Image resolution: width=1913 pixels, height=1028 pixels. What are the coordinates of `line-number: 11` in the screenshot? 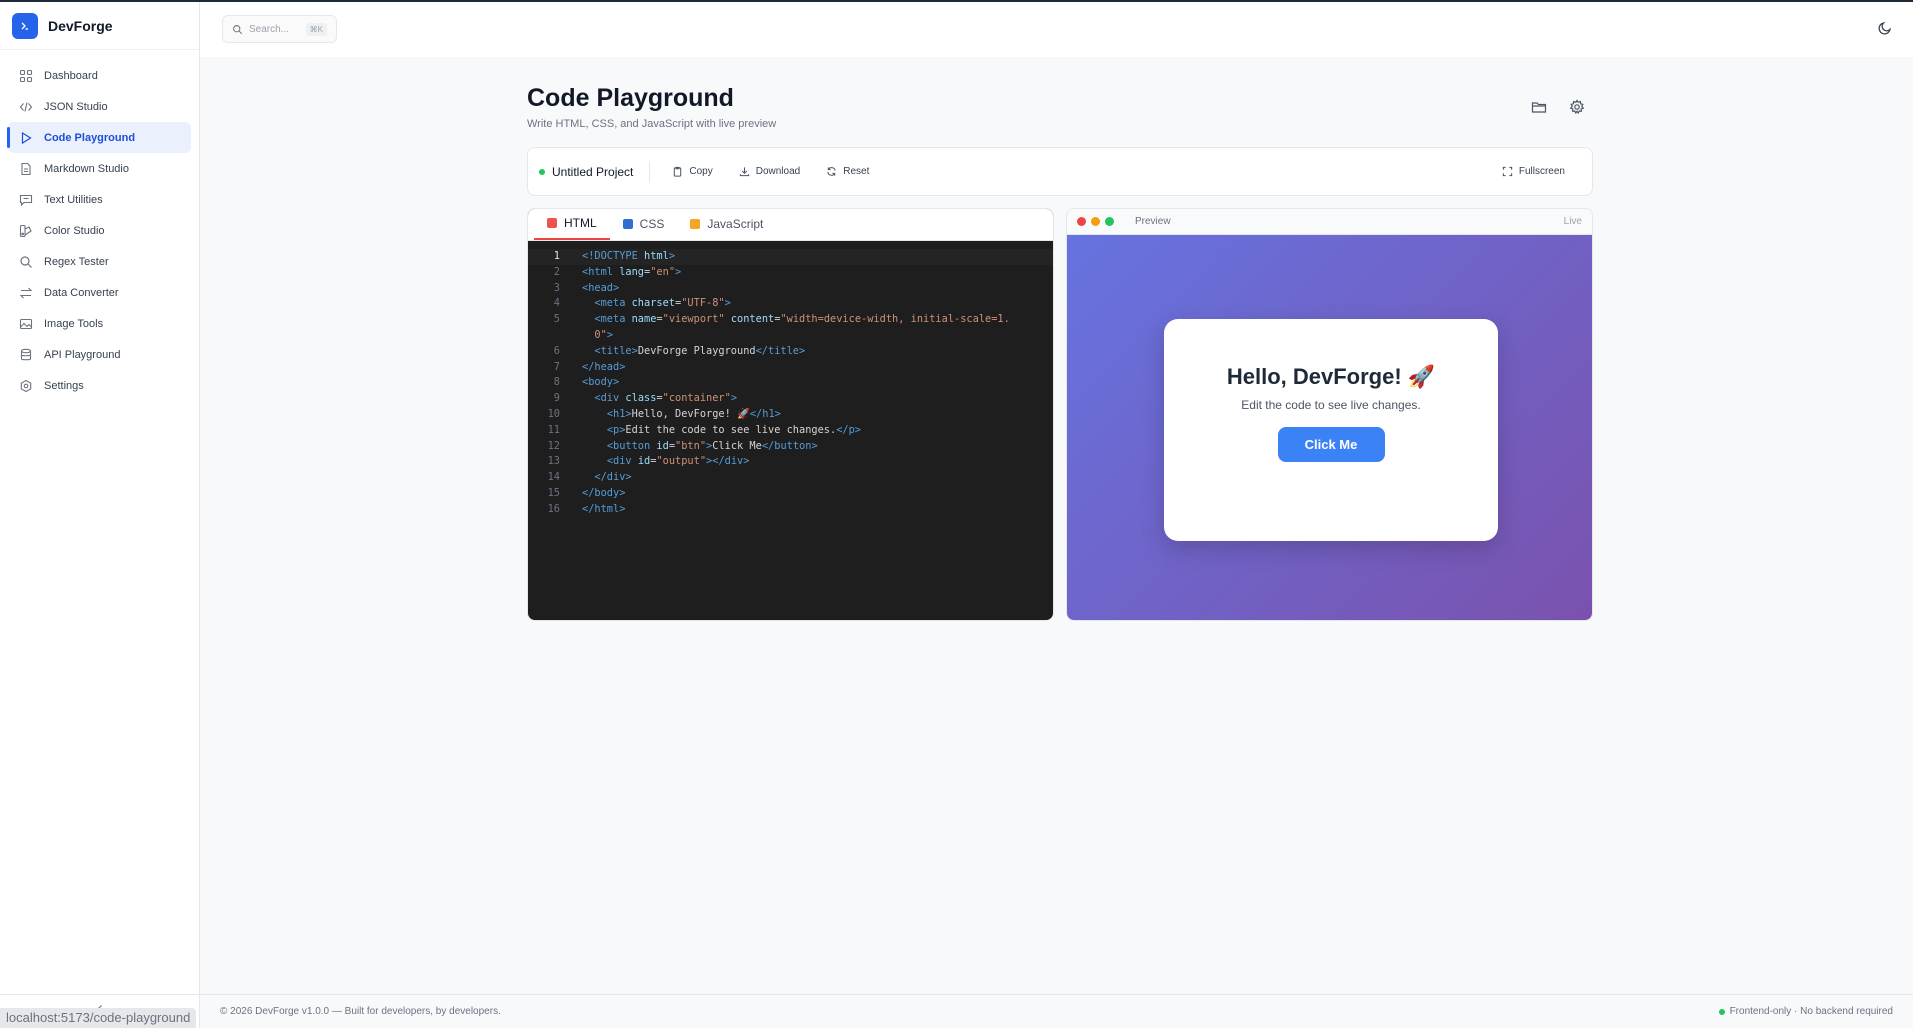 It's located at (553, 429).